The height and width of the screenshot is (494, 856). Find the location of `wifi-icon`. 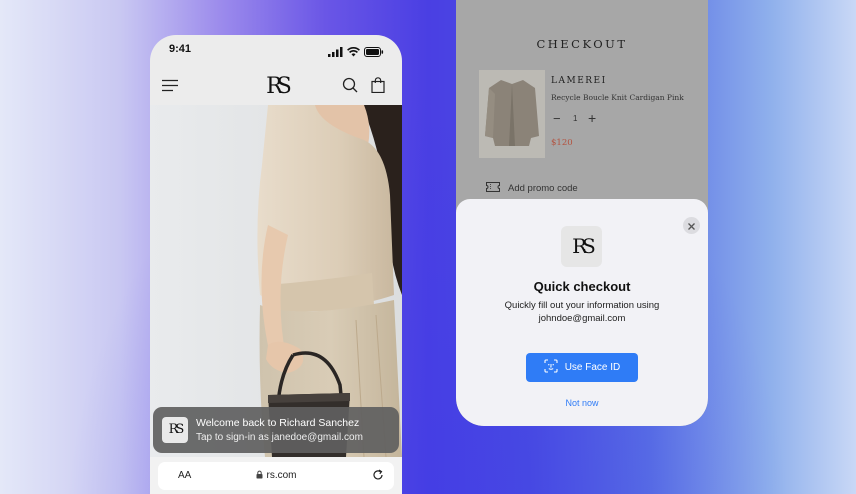

wifi-icon is located at coordinates (353, 53).